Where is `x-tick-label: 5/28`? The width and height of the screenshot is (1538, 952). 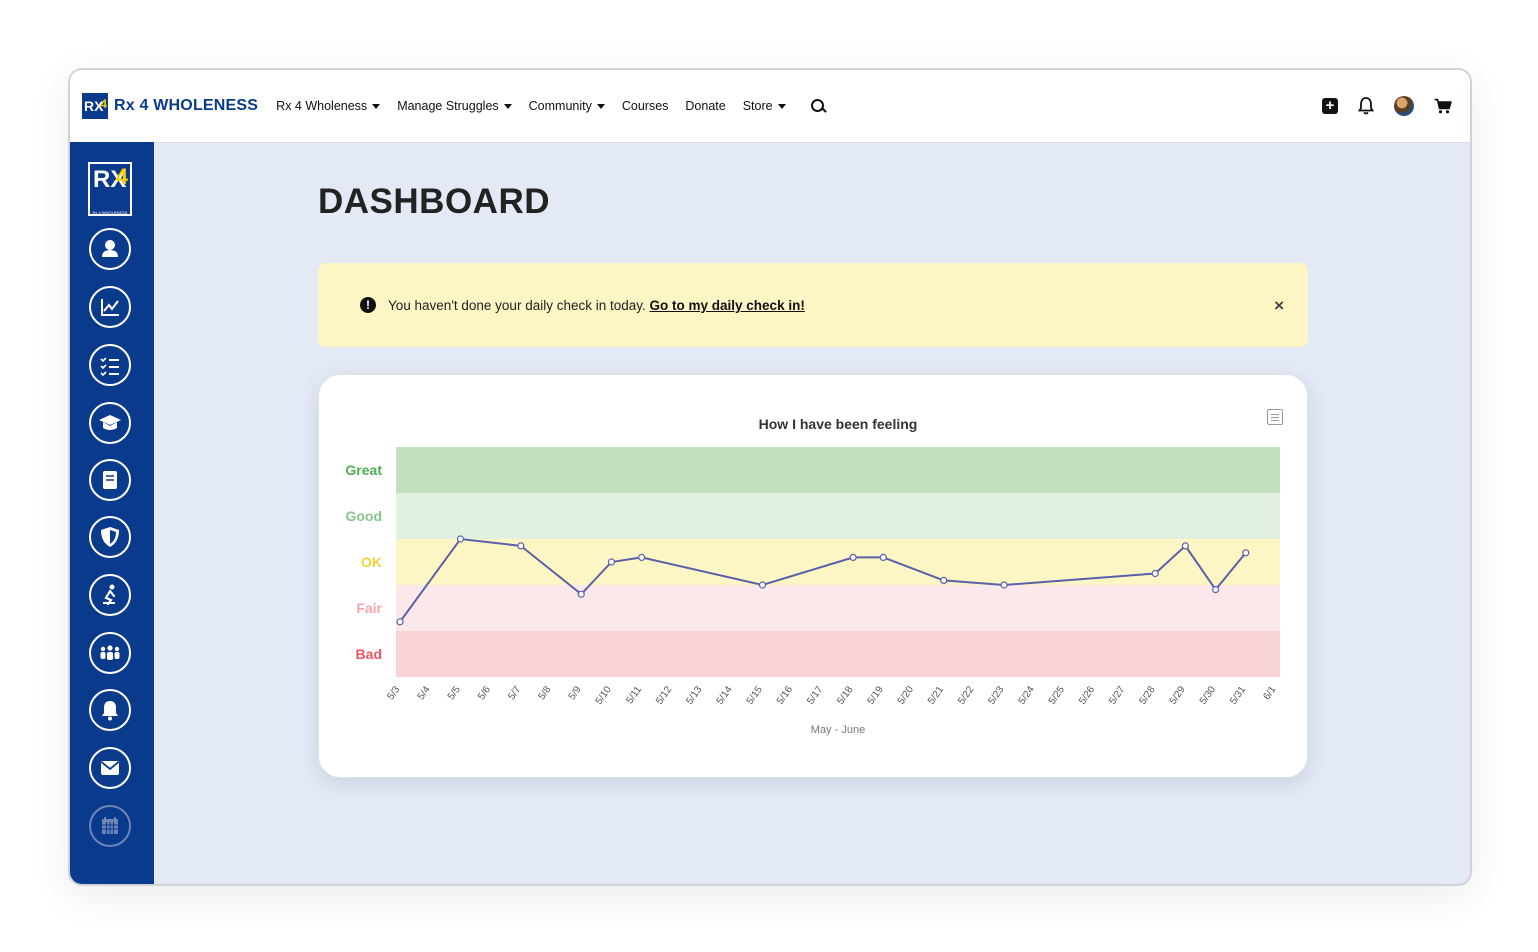
x-tick-label: 5/28 is located at coordinates (1147, 695).